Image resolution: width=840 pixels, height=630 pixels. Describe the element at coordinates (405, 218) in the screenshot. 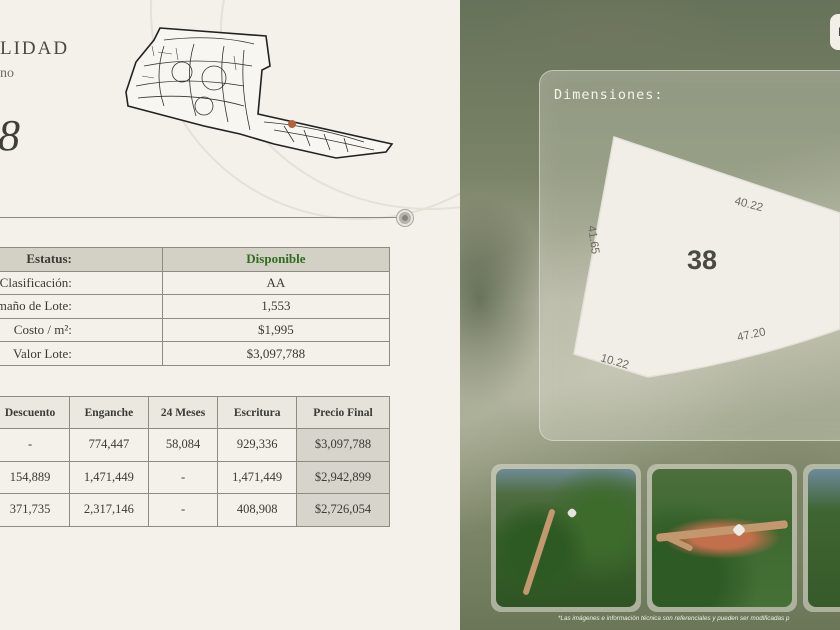

I see `slider-knob` at that location.